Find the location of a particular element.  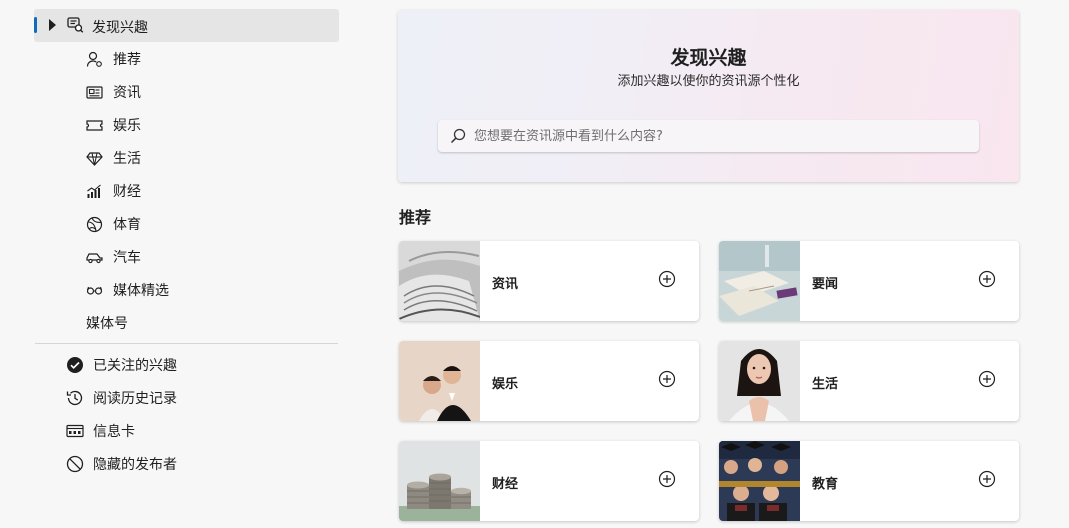

sidebar-item-followed-interests: 已关注的兴趣 is located at coordinates (121, 365).